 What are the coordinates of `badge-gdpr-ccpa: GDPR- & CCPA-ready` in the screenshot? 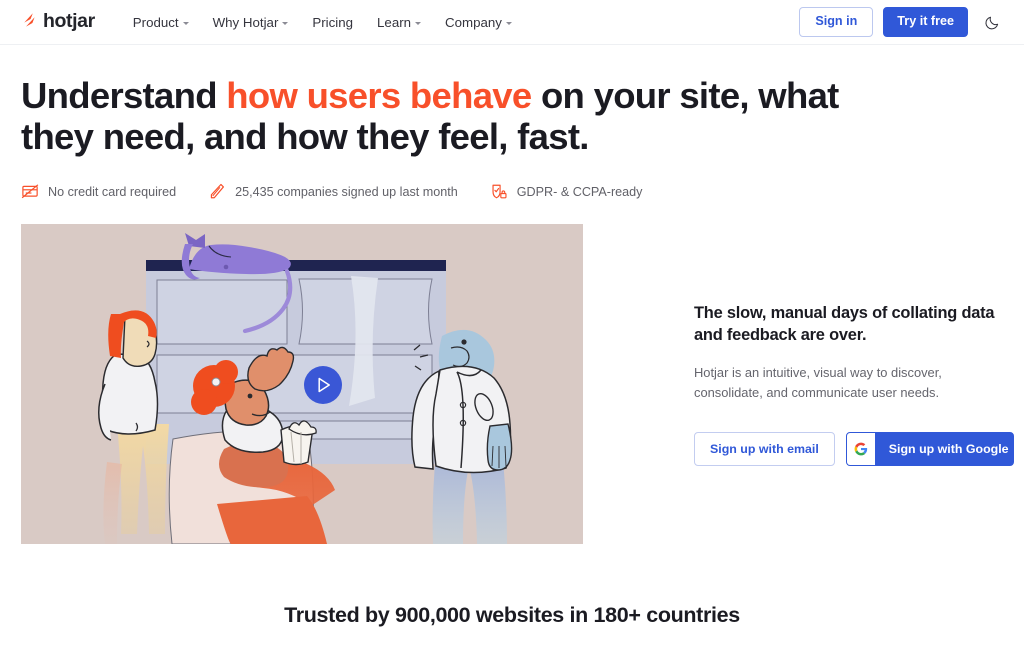 It's located at (566, 191).